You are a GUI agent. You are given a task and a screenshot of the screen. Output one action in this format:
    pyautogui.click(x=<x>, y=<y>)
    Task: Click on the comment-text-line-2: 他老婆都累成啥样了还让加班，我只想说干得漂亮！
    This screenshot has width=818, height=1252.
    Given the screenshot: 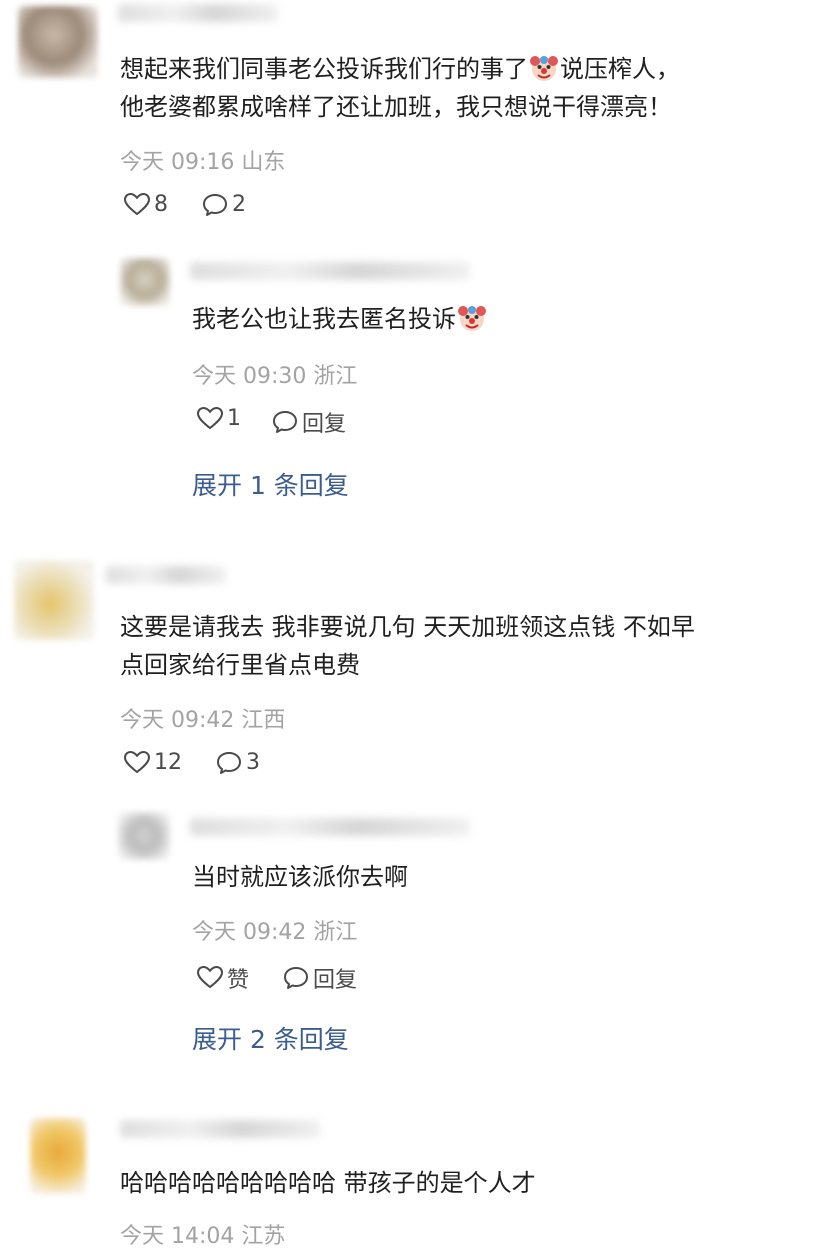 What is the action you would take?
    pyautogui.click(x=396, y=107)
    